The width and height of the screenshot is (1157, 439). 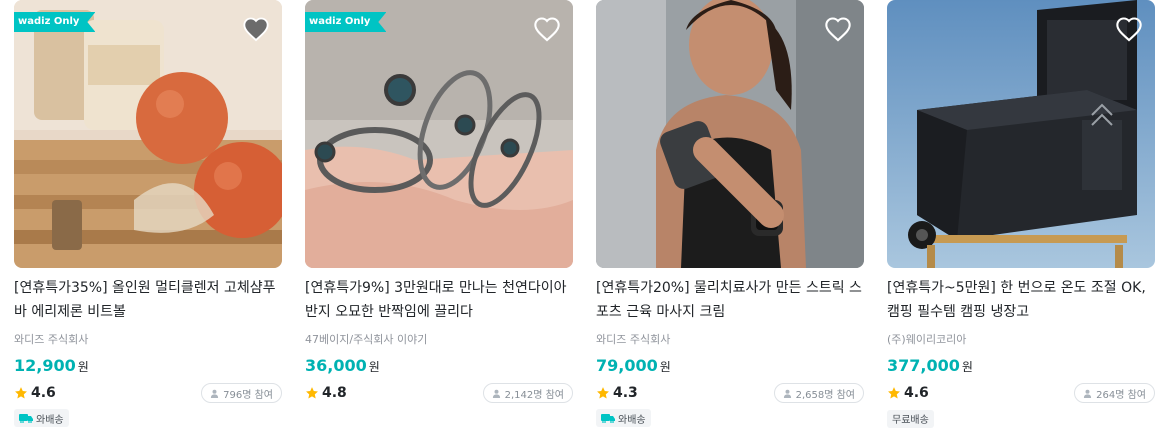 What do you see at coordinates (1121, 395) in the screenshot?
I see `participants-count: 264명 참여` at bounding box center [1121, 395].